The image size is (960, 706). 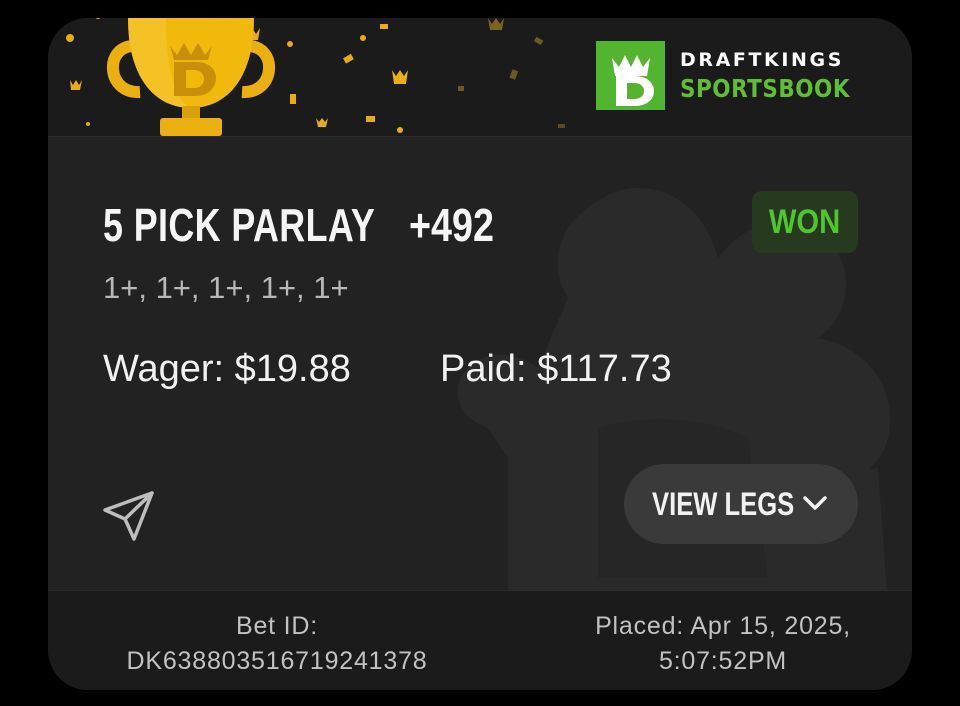 I want to click on draftkings-crown-d-logo, so click(x=630, y=75).